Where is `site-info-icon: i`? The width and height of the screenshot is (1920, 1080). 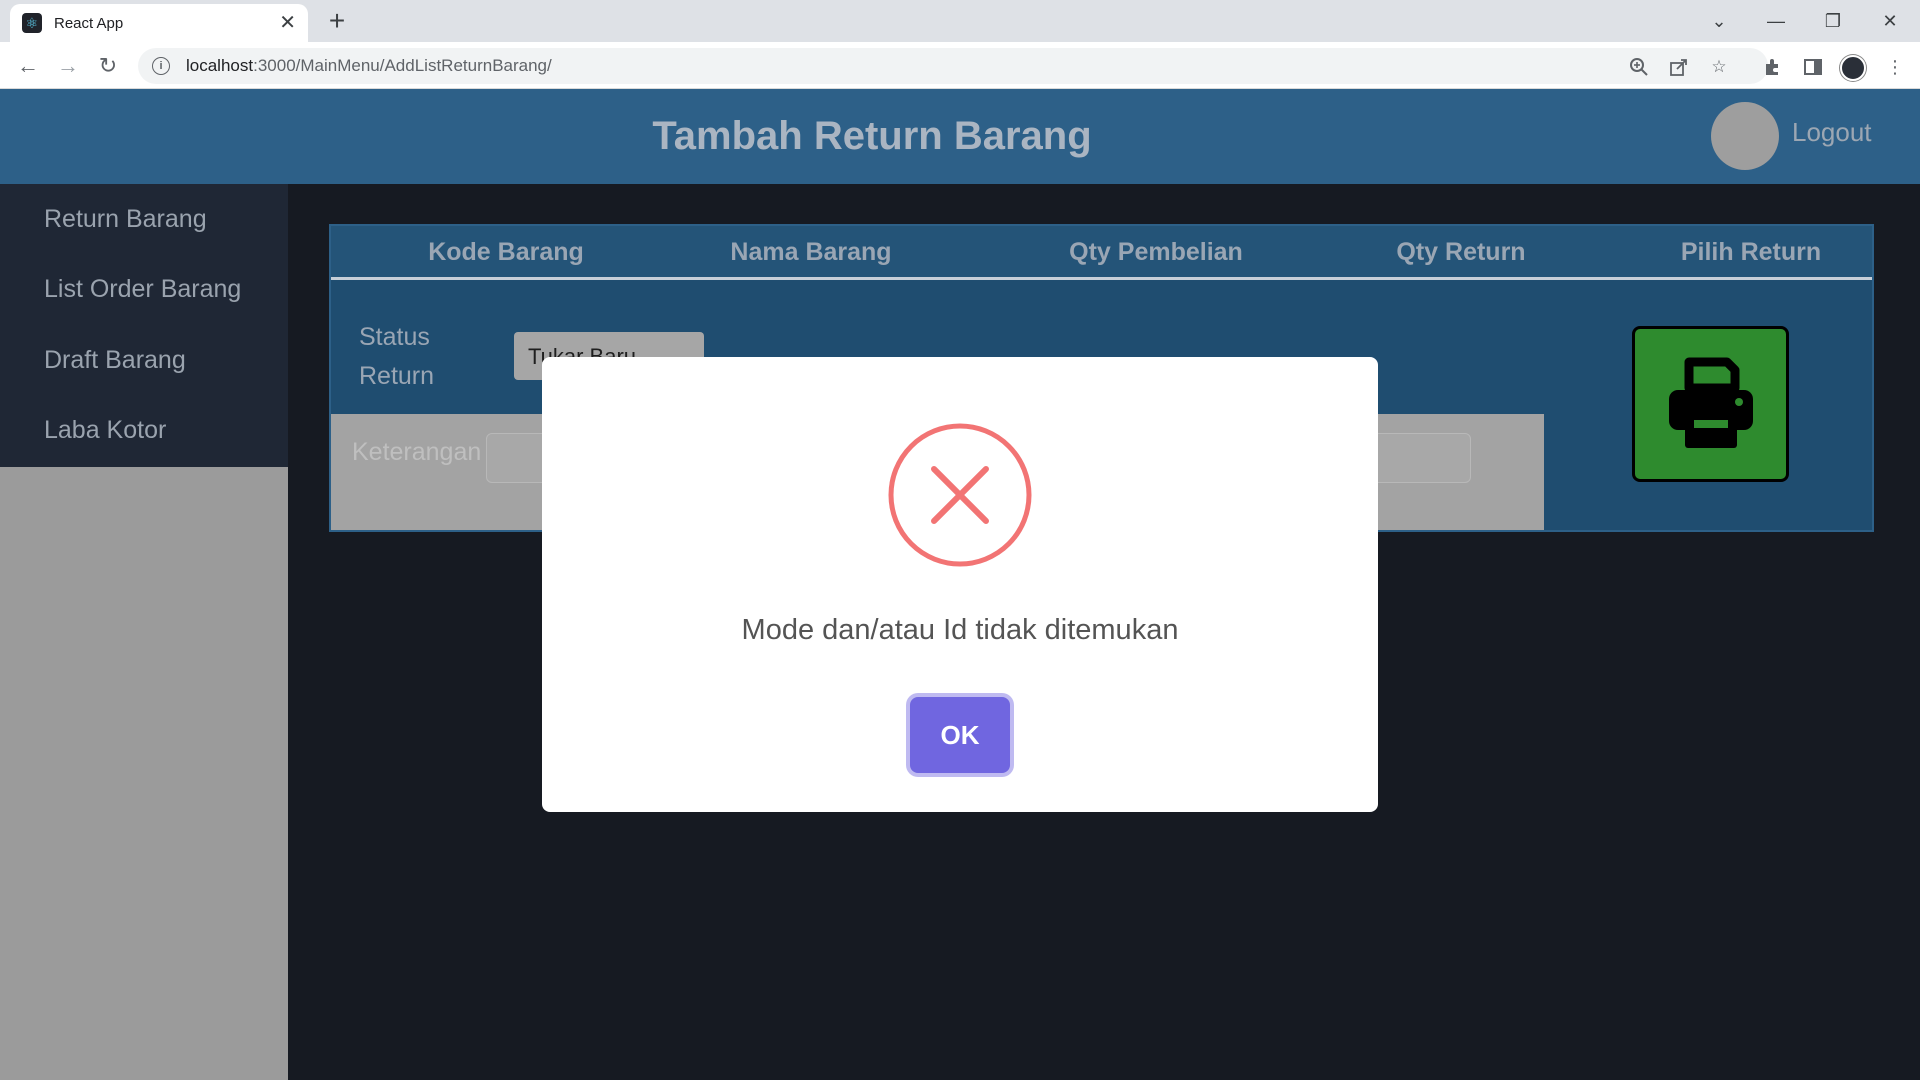 site-info-icon: i is located at coordinates (161, 66).